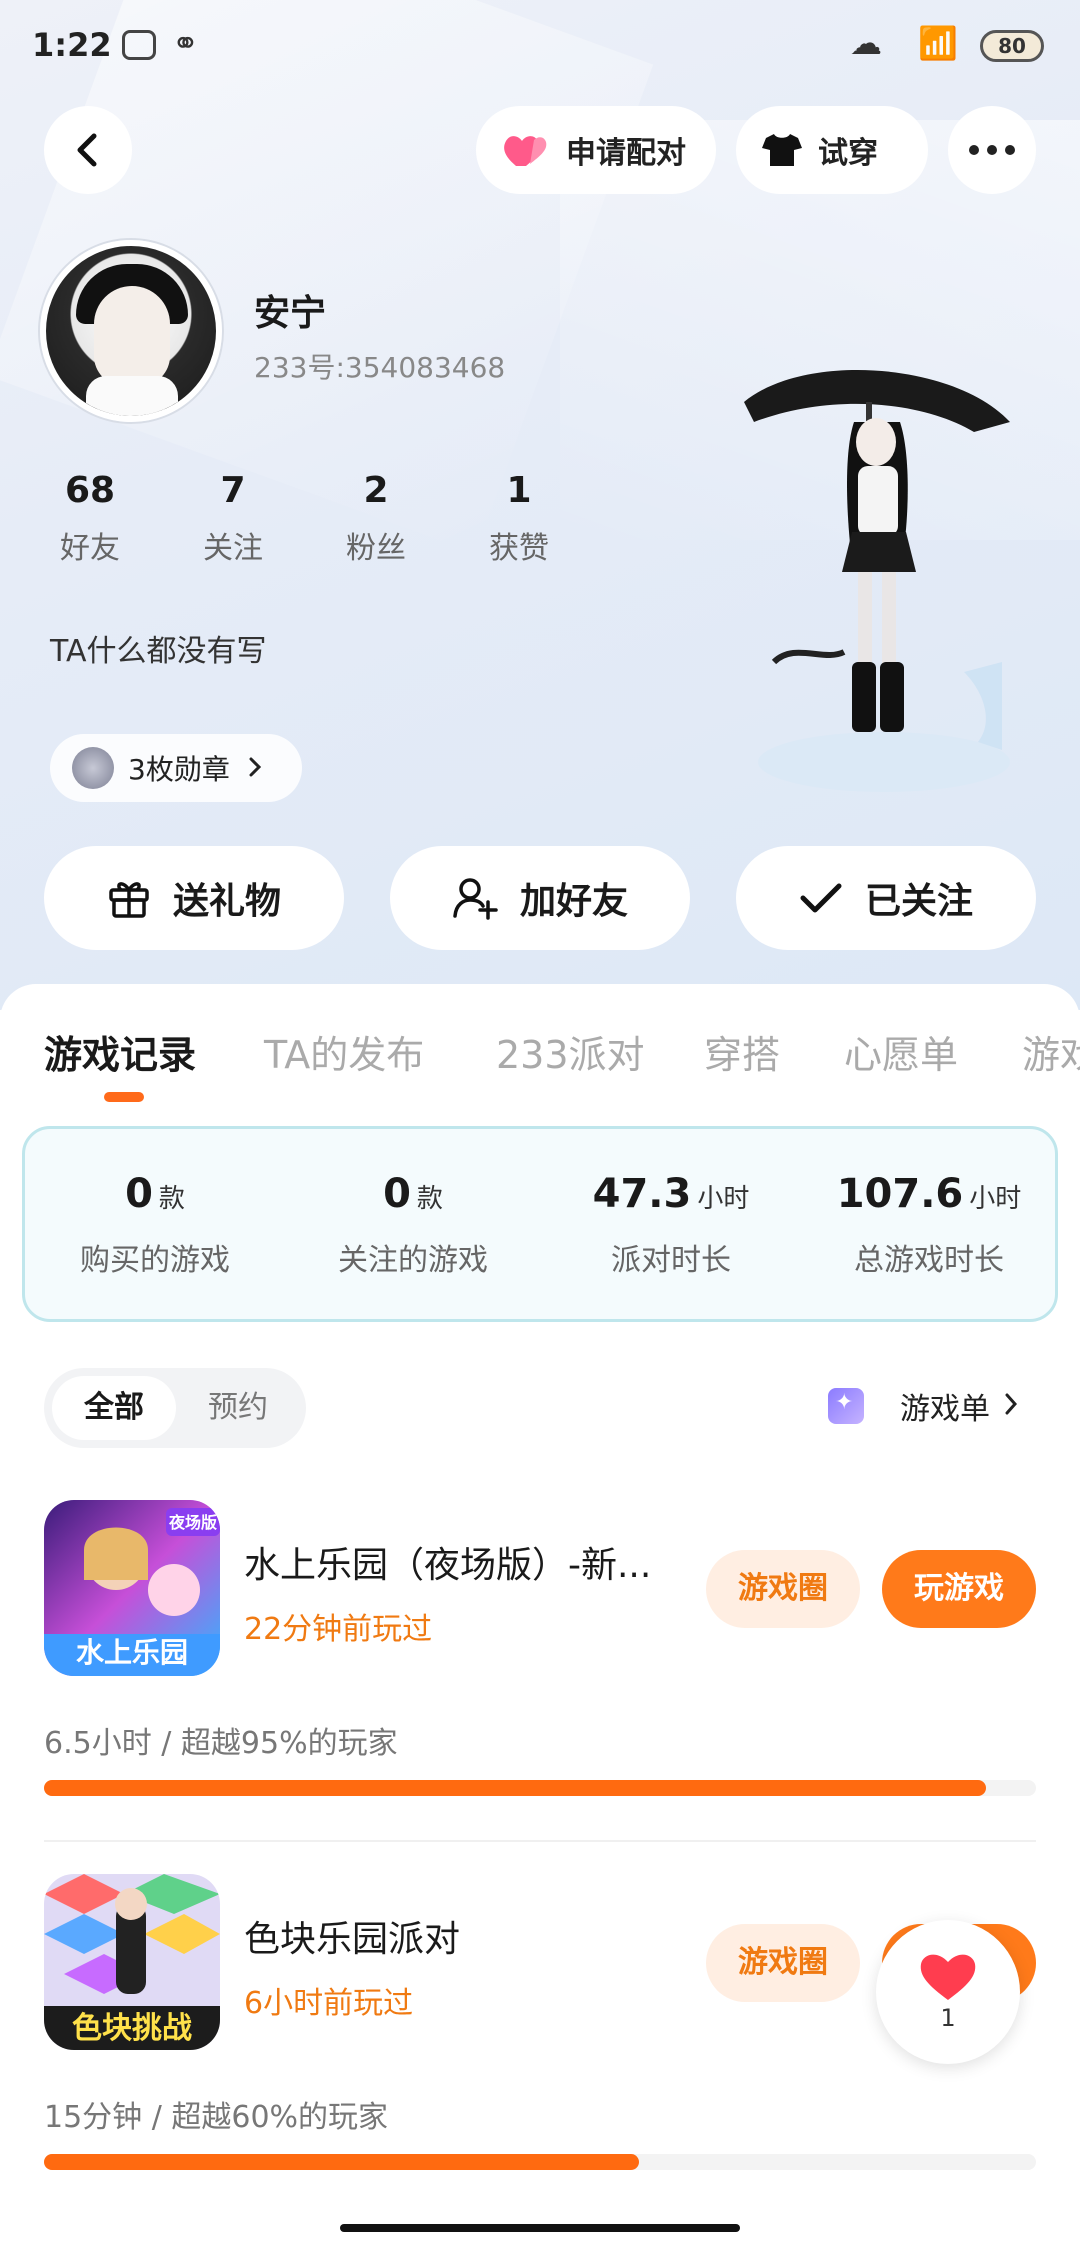 This screenshot has width=1080, height=2248. I want to click on more-button, so click(992, 150).